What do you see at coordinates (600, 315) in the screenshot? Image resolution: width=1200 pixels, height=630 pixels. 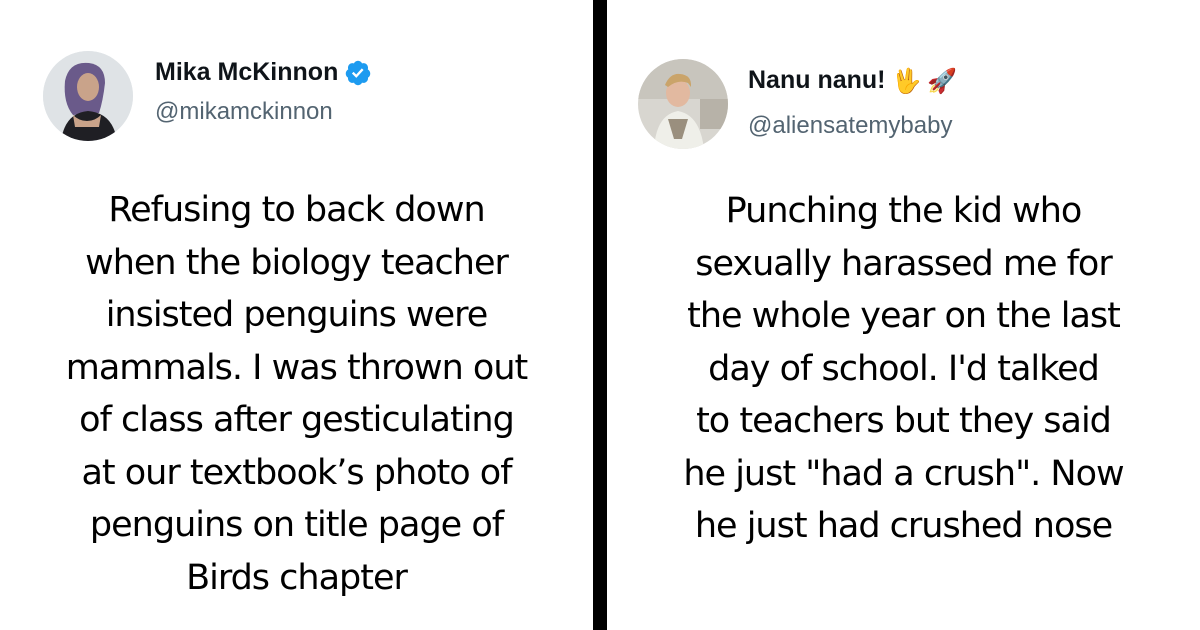 I see `panel-divider` at bounding box center [600, 315].